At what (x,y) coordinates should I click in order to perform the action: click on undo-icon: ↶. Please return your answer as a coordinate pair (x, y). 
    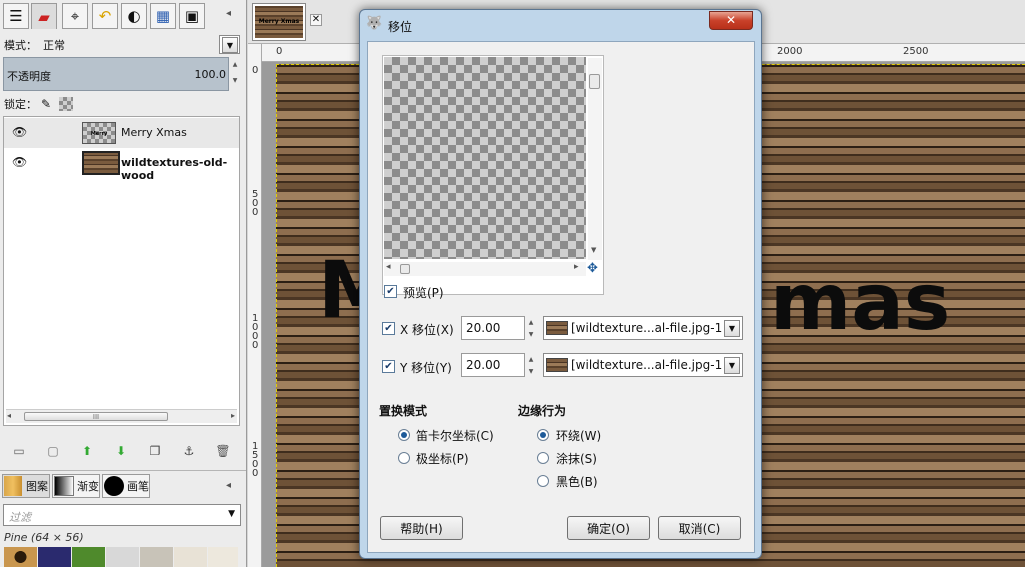
    Looking at the image, I should click on (105, 16).